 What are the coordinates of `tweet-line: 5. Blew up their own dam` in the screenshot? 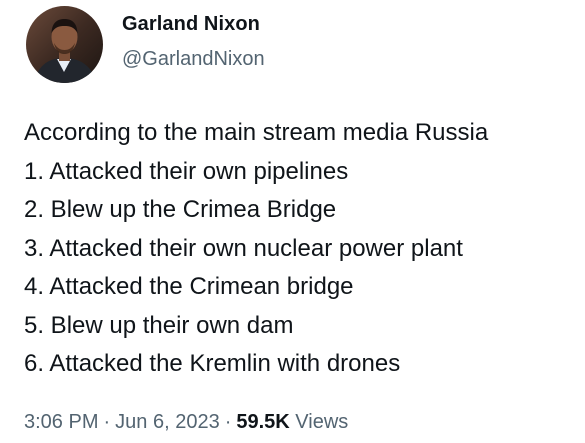 It's located at (159, 325).